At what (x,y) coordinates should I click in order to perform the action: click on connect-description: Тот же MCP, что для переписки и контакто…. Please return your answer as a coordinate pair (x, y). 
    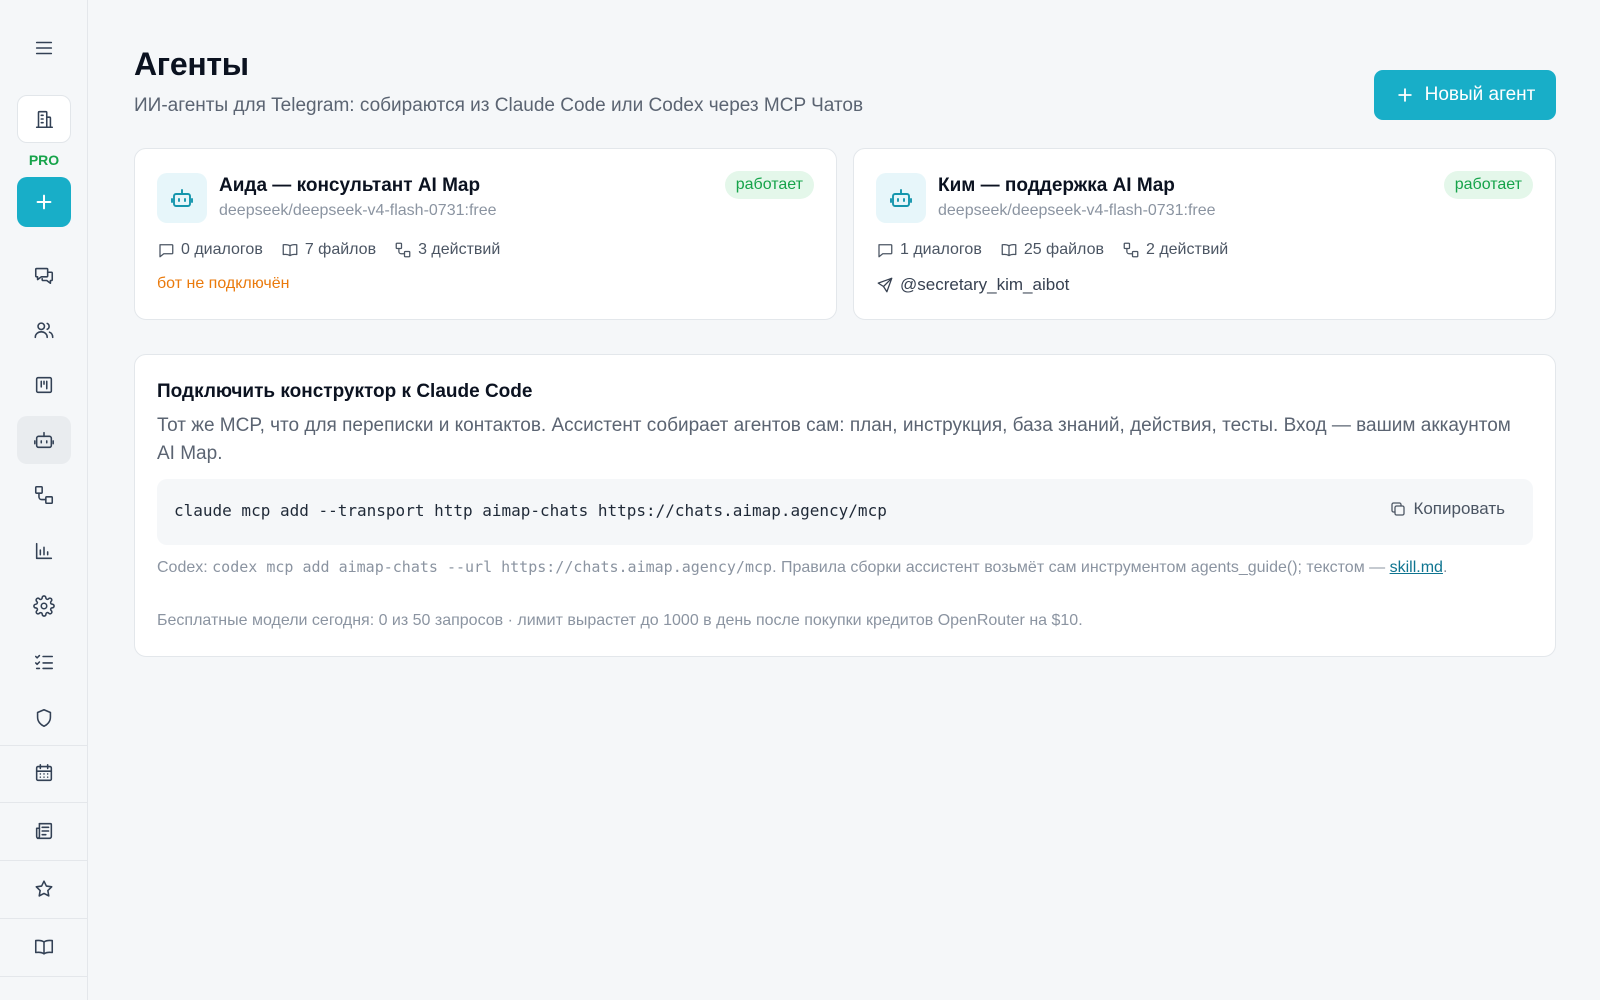
    Looking at the image, I should click on (834, 439).